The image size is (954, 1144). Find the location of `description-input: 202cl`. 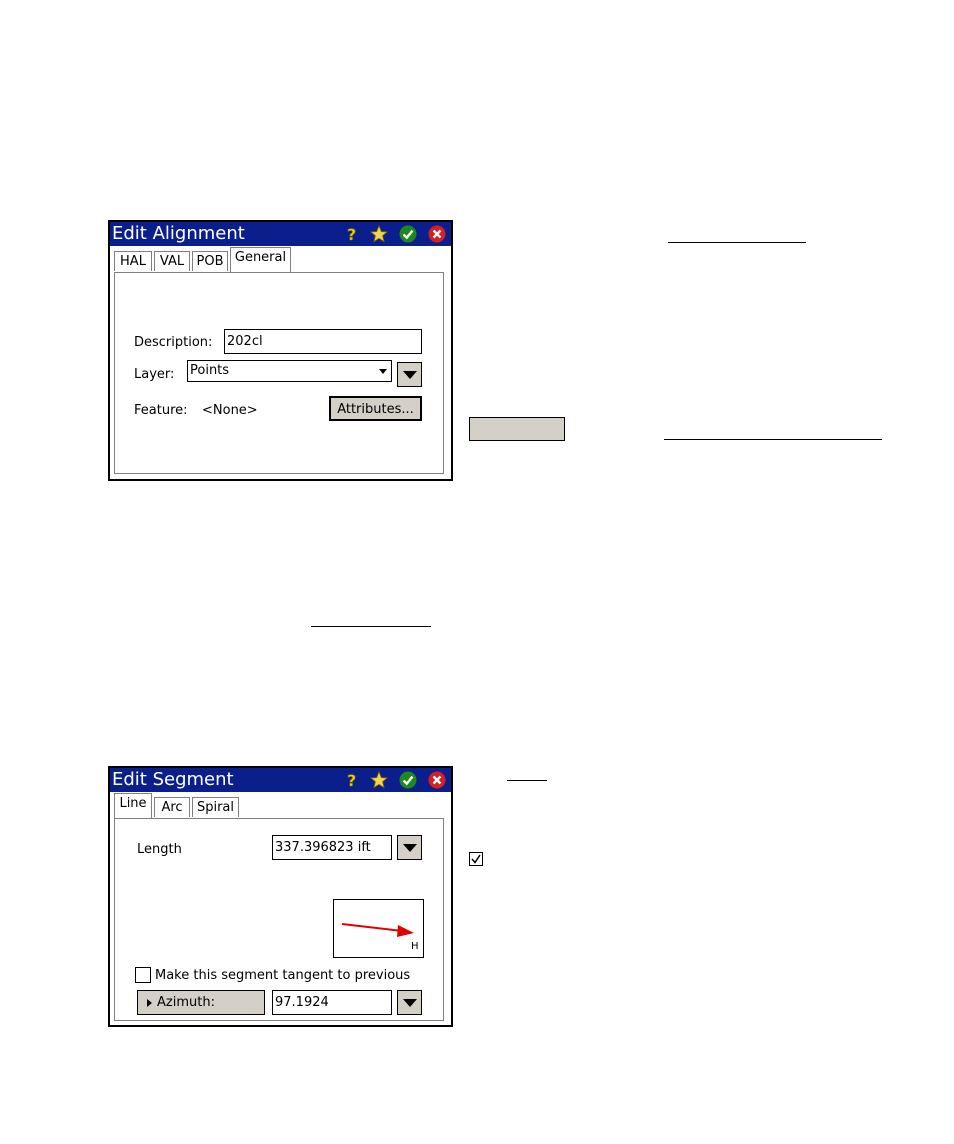

description-input: 202cl is located at coordinates (323, 341).